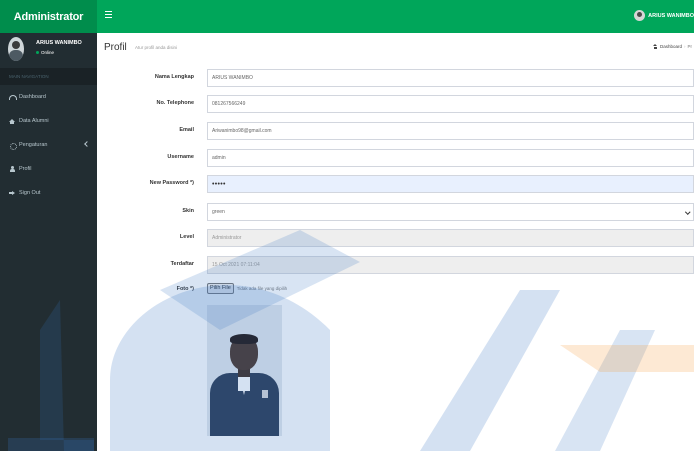 This screenshot has height=451, width=694. I want to click on form-row-skin: Skin green, so click(395, 212).